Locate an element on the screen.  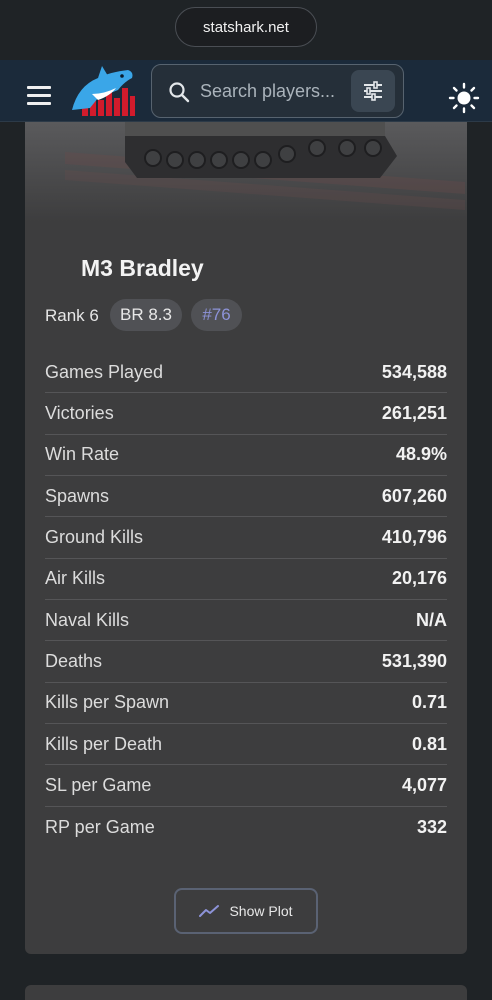
stat-row-kills-per-spawn: Kills per Spawn 0.71 is located at coordinates (246, 704).